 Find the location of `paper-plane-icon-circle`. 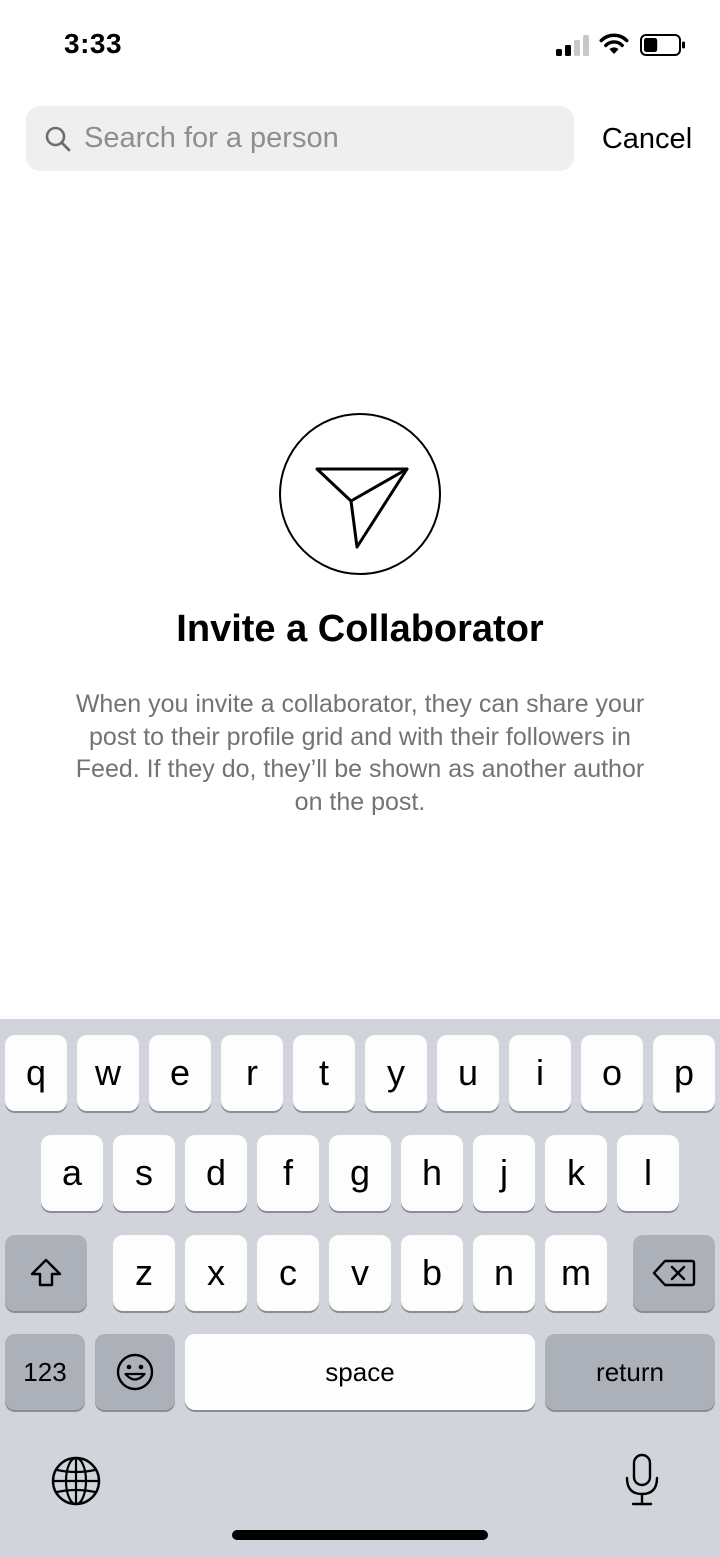

paper-plane-icon-circle is located at coordinates (360, 494).